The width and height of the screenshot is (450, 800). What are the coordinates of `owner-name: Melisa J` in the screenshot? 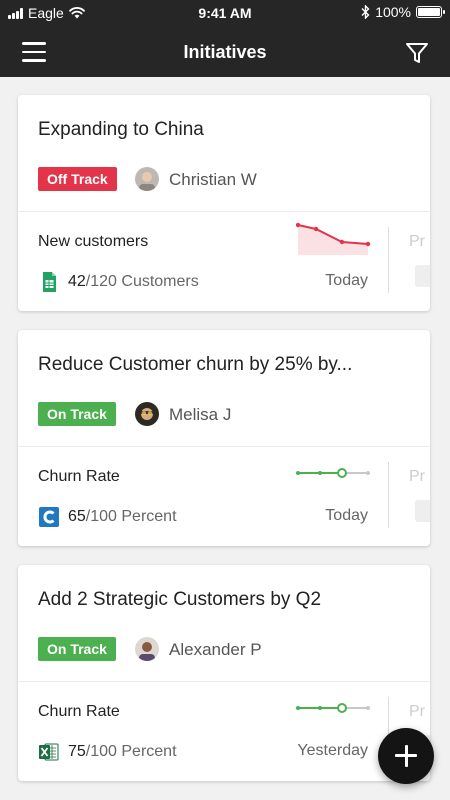 It's located at (200, 414).